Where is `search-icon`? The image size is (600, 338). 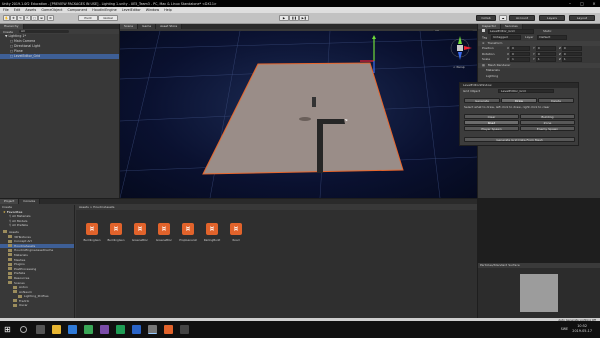
search-icon is located at coordinates (23, 329).